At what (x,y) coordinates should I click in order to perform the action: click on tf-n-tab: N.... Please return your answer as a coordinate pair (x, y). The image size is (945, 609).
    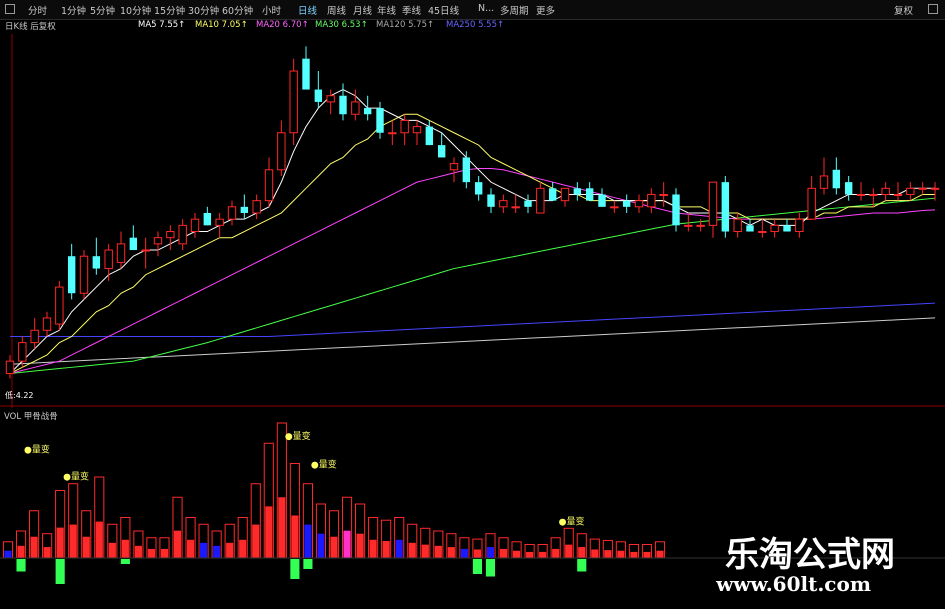
    Looking at the image, I should click on (486, 8).